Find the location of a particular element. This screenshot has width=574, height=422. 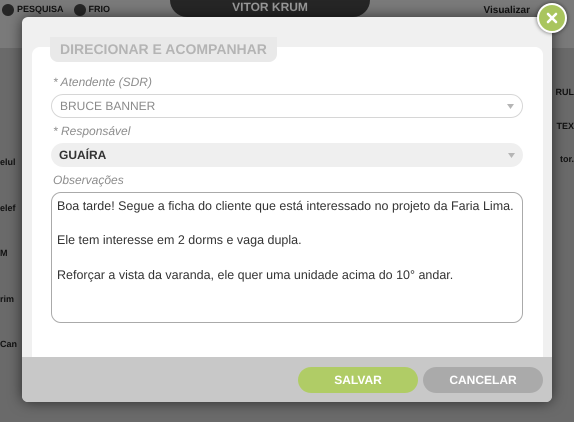

field-value: tor. is located at coordinates (566, 159).